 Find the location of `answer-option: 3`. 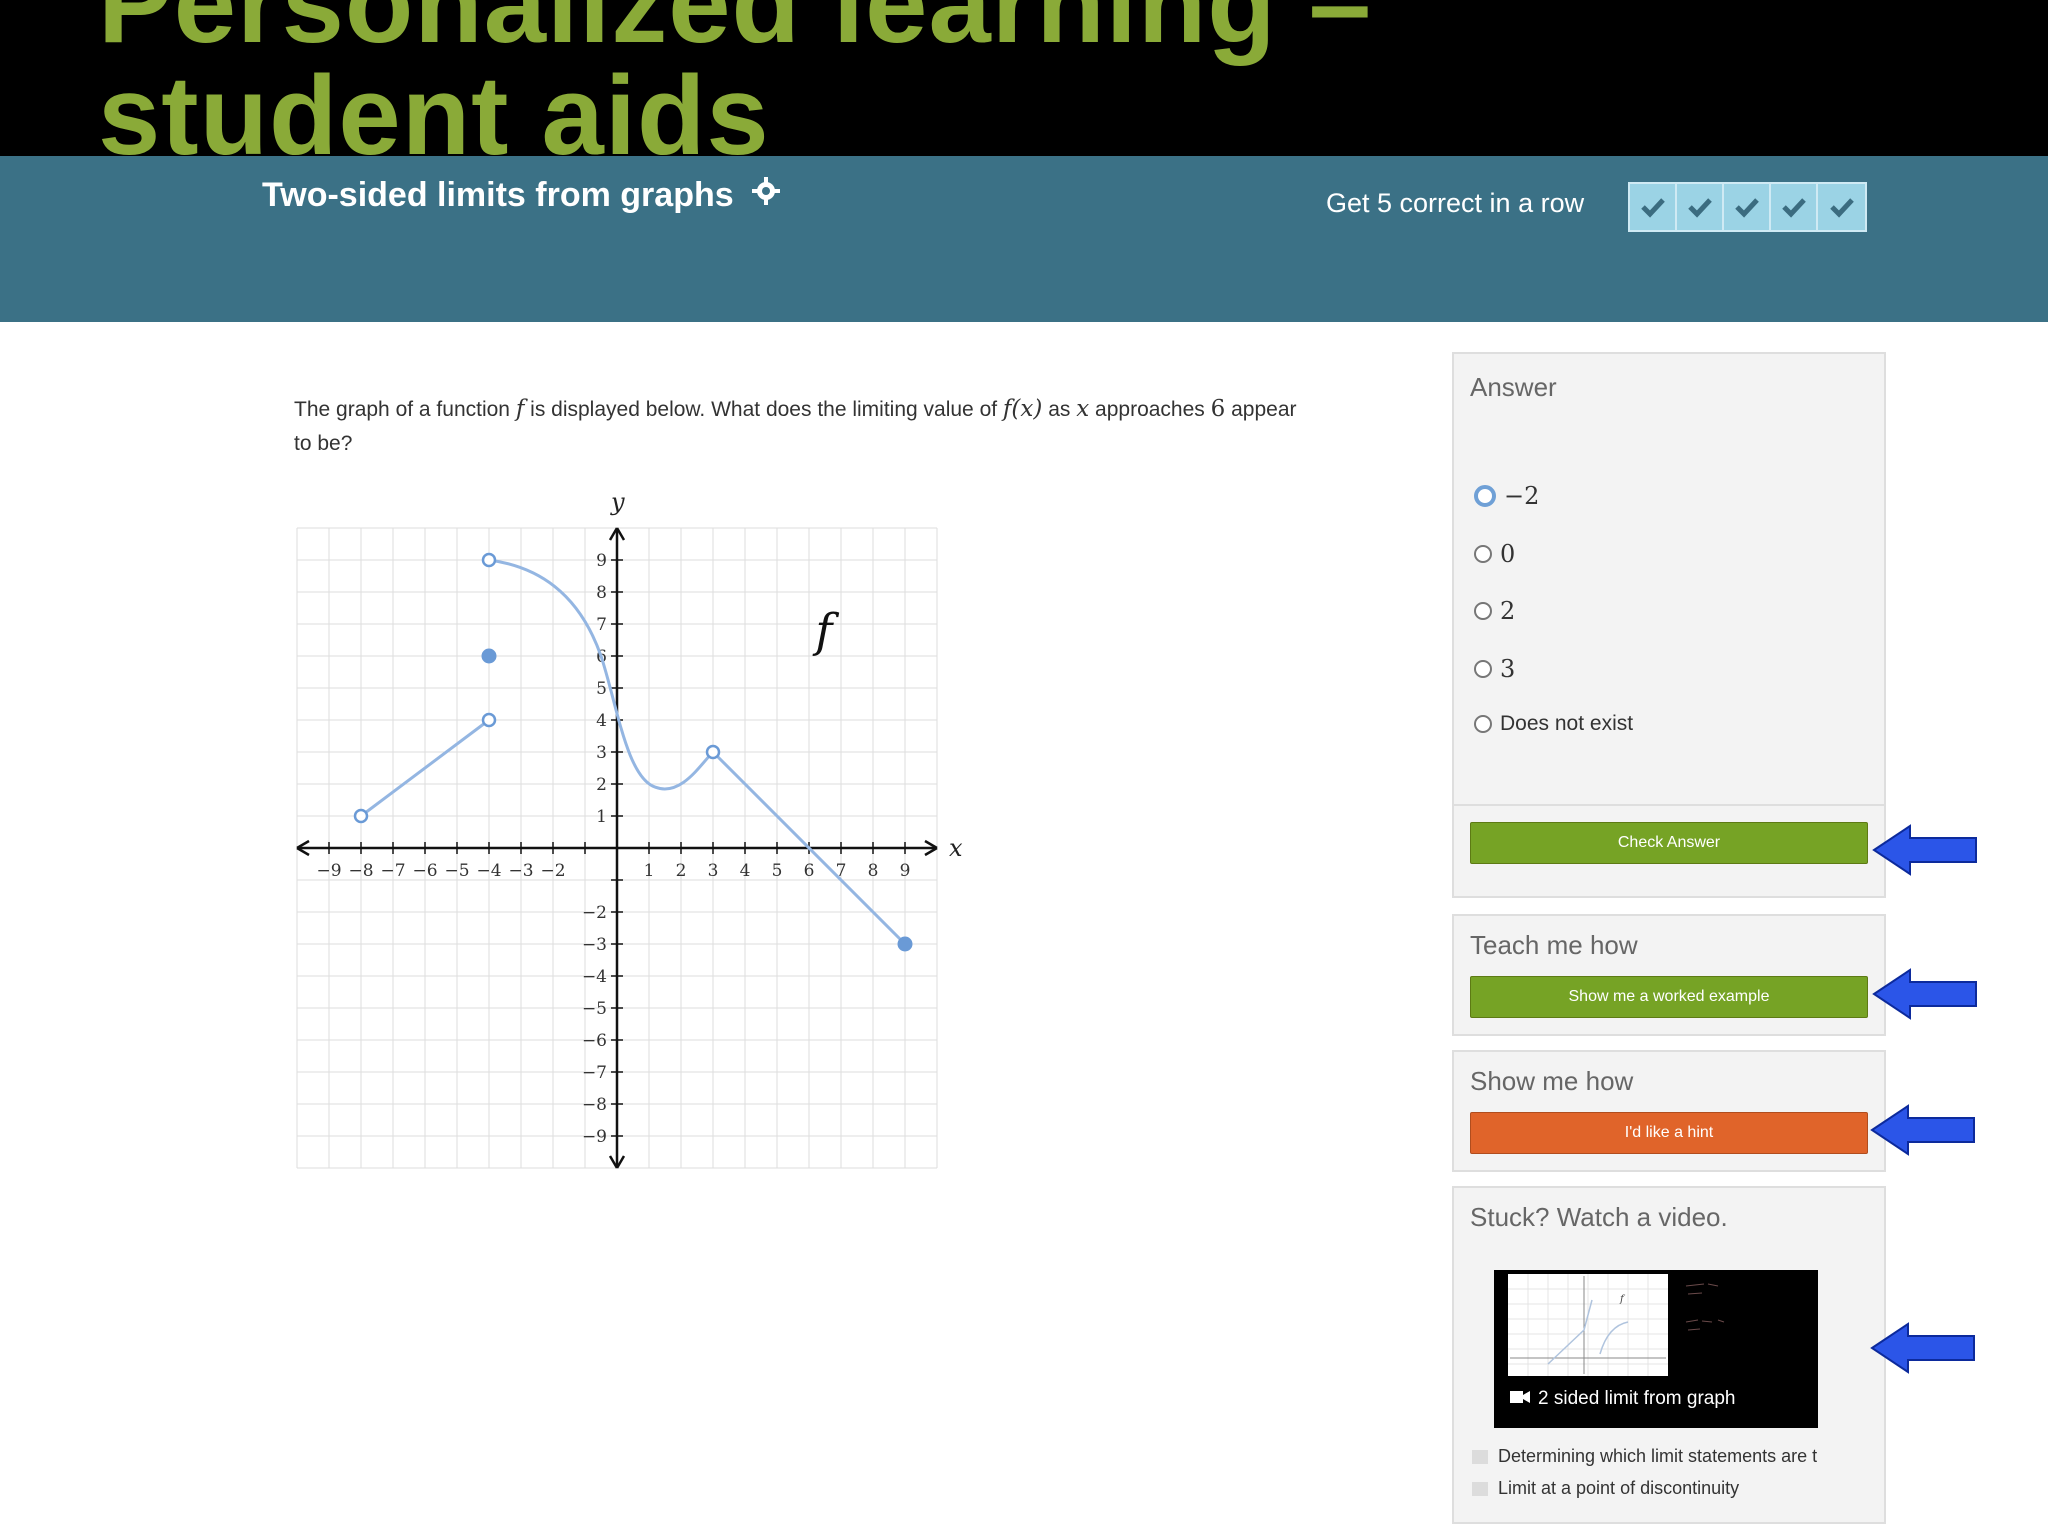

answer-option: 3 is located at coordinates (1494, 669).